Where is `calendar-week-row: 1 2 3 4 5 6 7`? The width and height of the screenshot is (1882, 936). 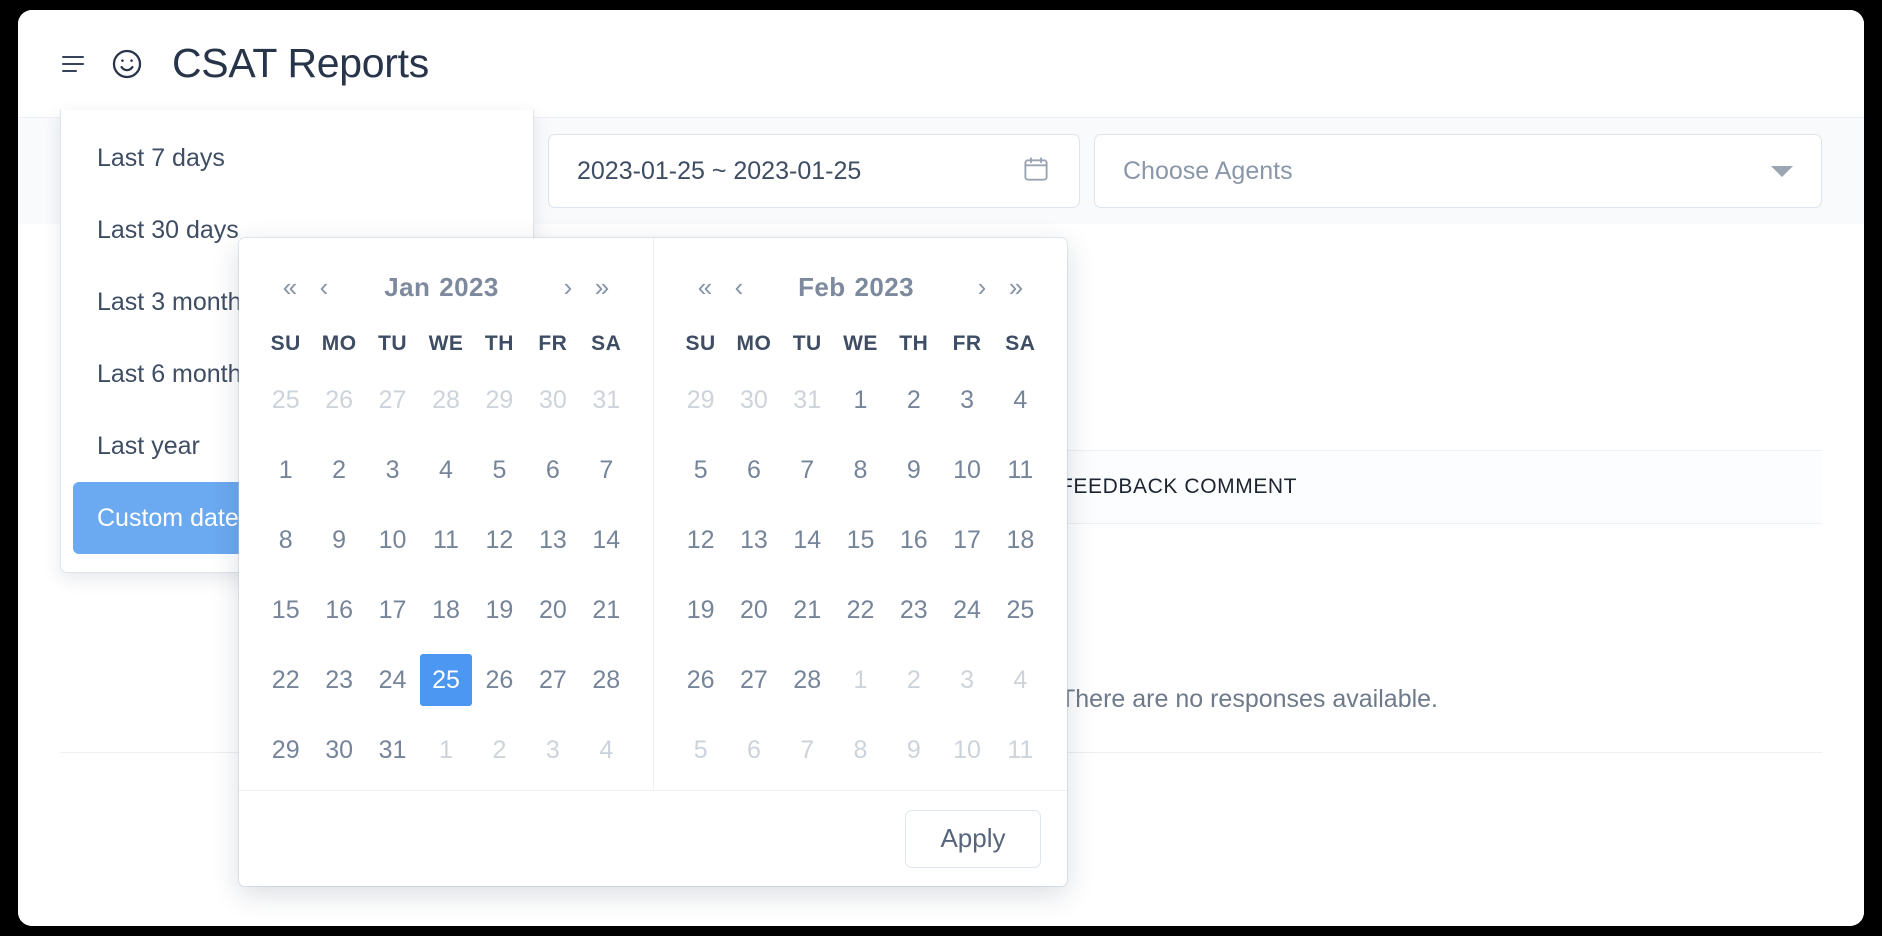
calendar-week-row: 1 2 3 4 5 6 7 is located at coordinates (446, 470).